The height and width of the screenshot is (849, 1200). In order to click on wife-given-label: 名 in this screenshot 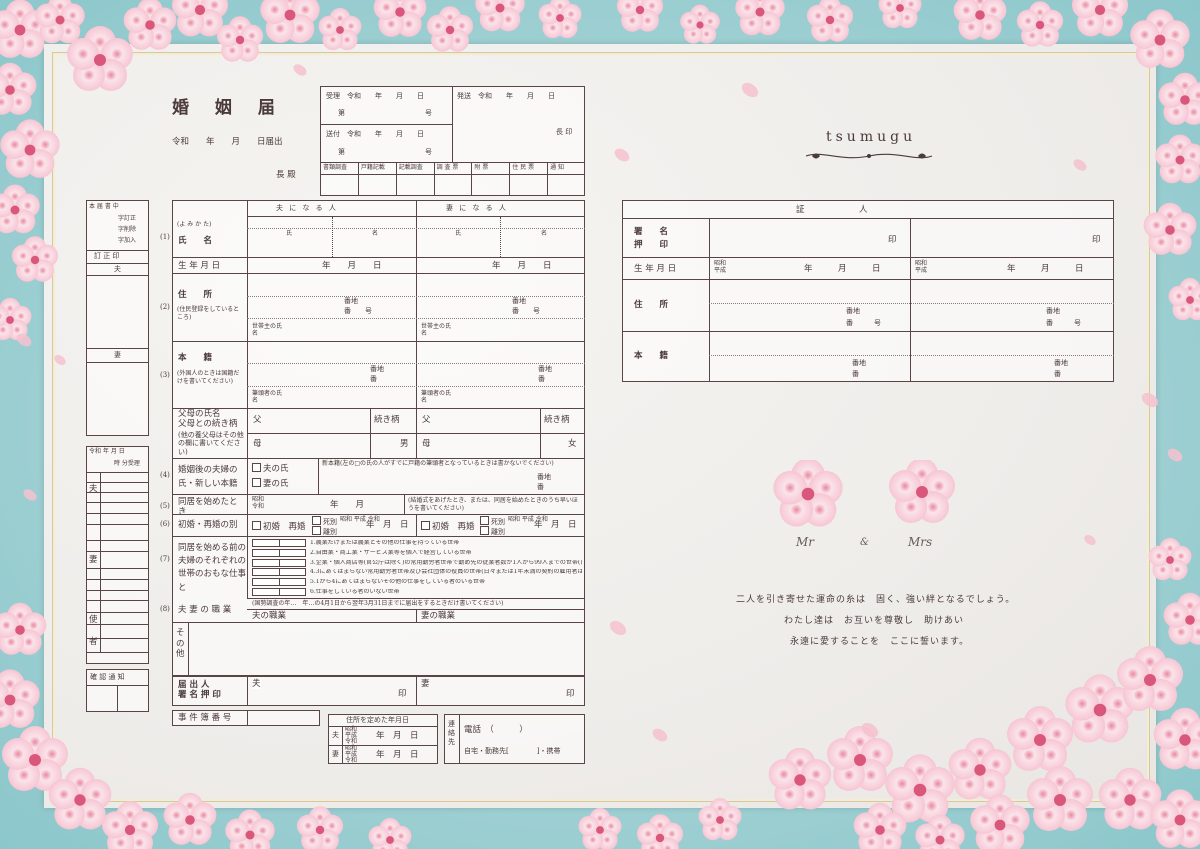, I will do `click(544, 233)`.